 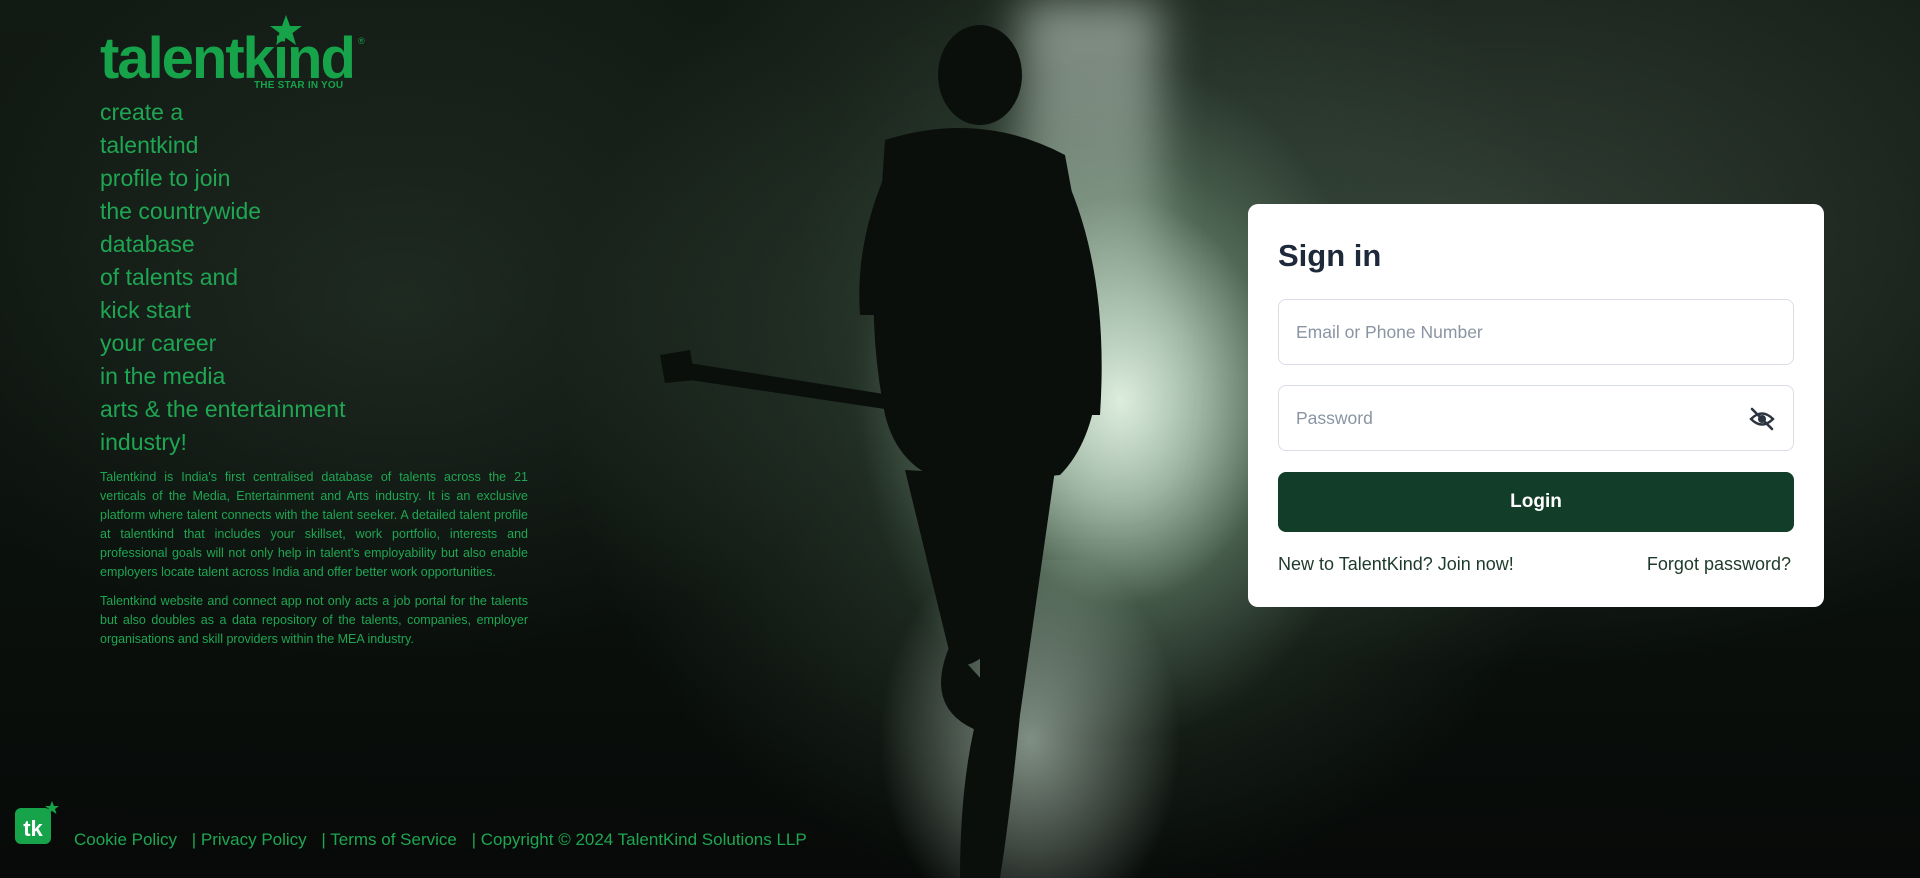 I want to click on forgot-password-link: Forgot password?, so click(x=1719, y=564).